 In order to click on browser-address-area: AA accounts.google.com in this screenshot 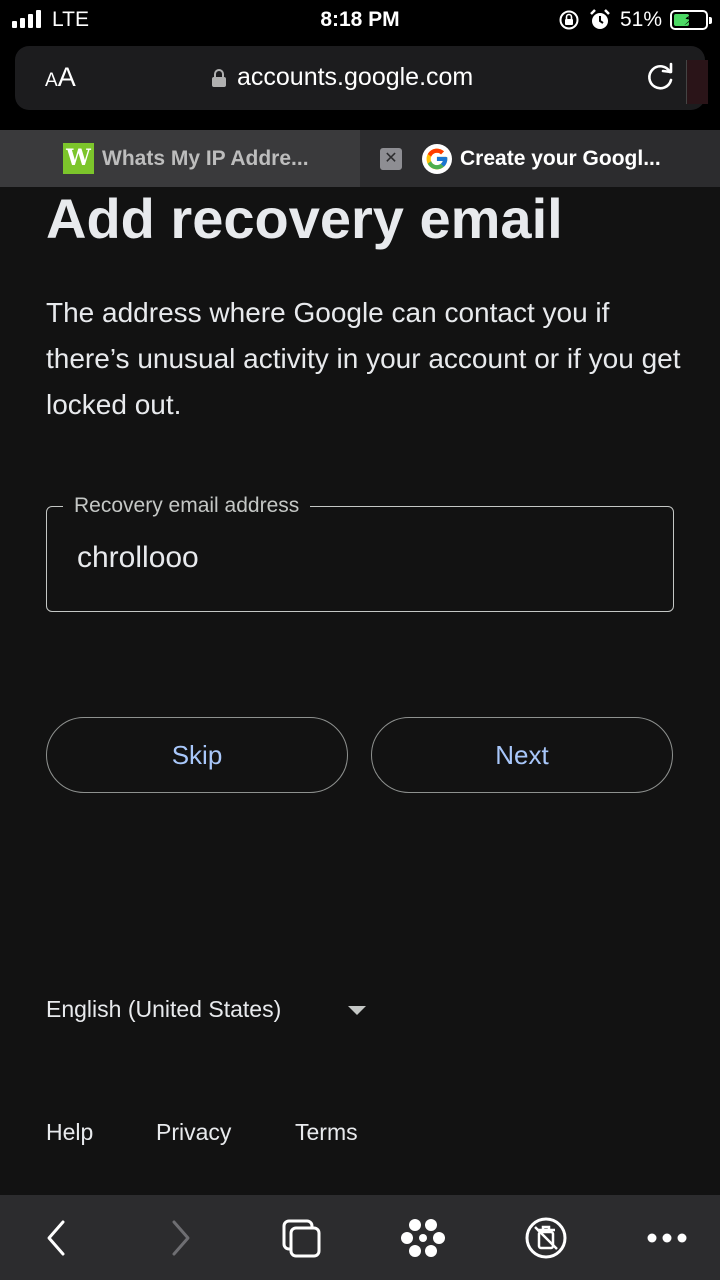, I will do `click(360, 85)`.